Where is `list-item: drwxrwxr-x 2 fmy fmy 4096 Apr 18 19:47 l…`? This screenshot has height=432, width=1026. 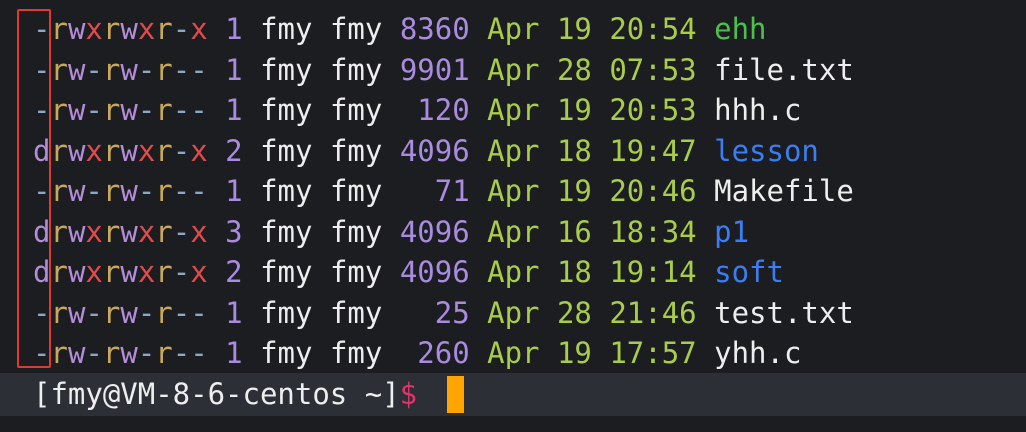
list-item: drwxrwxr-x 2 fmy fmy 4096 Apr 18 19:47 l… is located at coordinates (443, 151).